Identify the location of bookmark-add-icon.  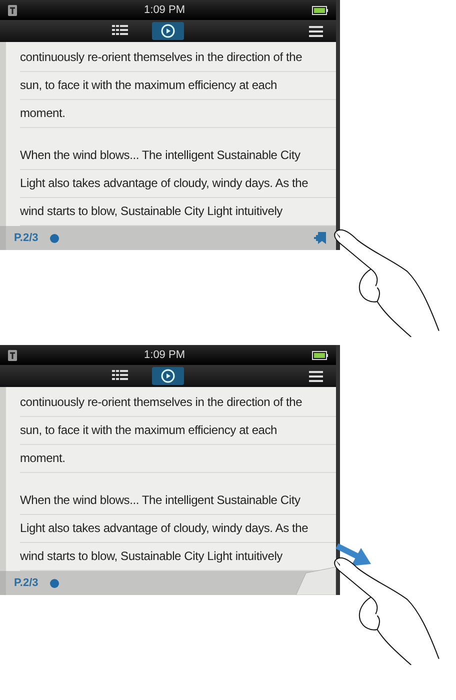
(321, 238).